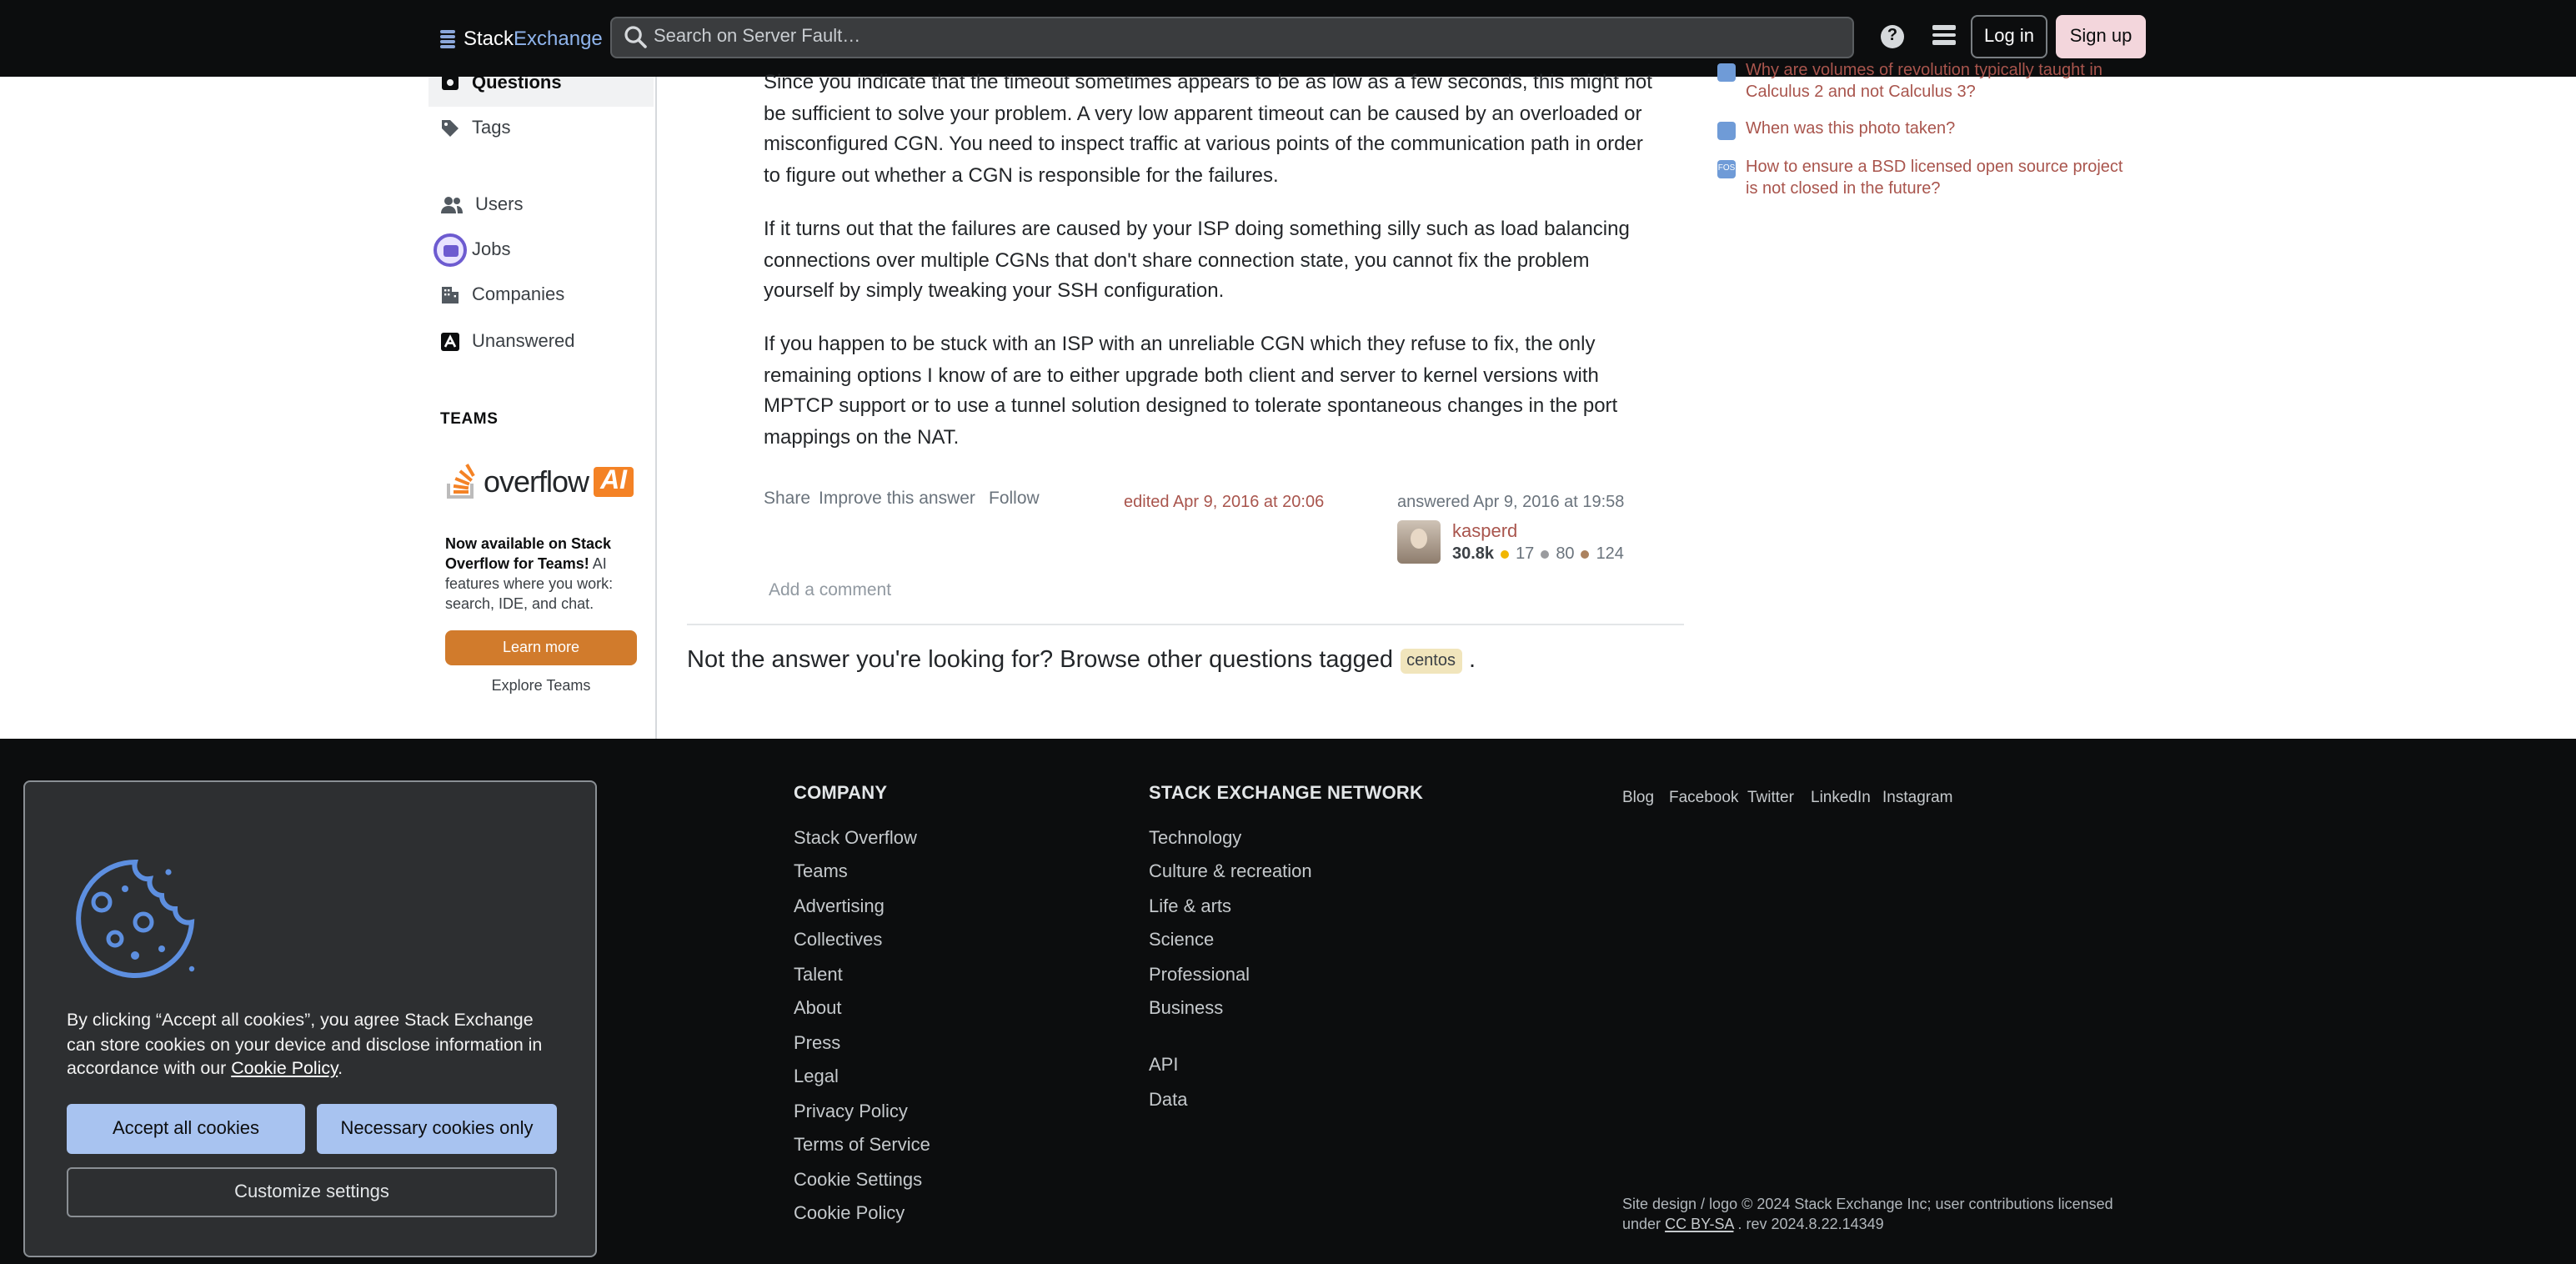 The image size is (2576, 1264). Describe the element at coordinates (1585, 554) in the screenshot. I see `bronze-badge-icon` at that location.